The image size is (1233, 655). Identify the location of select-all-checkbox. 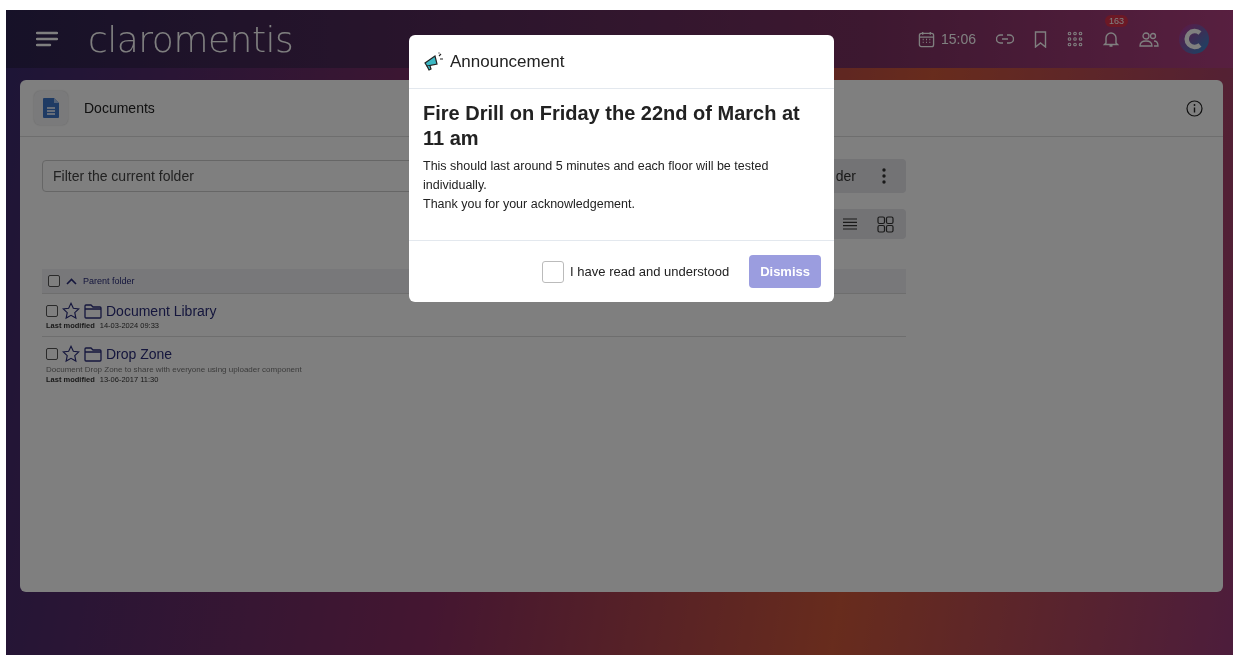
(54, 281).